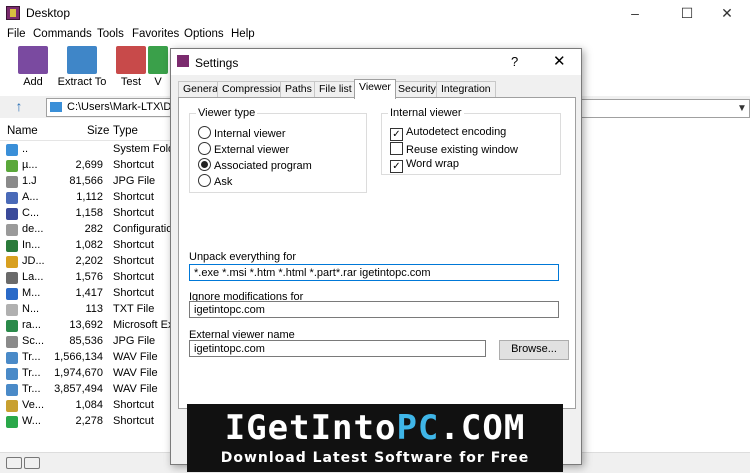  What do you see at coordinates (87, 214) in the screenshot?
I see `file-row: C... 1,158 Shortcut` at bounding box center [87, 214].